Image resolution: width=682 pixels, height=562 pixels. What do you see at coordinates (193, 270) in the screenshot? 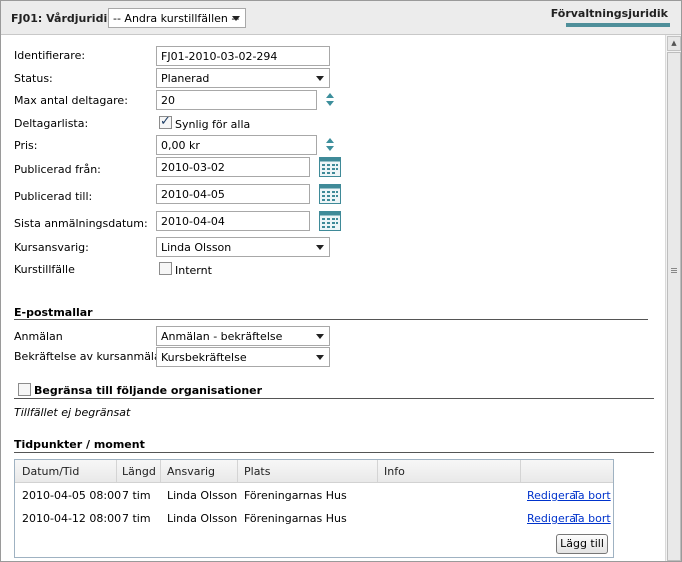
I see `internal-checkbox-label: Internt` at bounding box center [193, 270].